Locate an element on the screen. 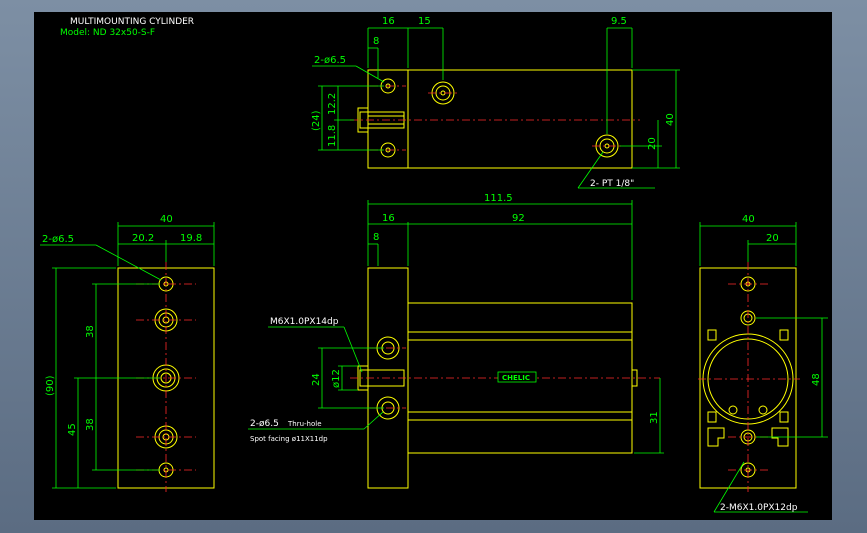 This screenshot has height=533, width=867. dim-92: 92 is located at coordinates (518, 218).